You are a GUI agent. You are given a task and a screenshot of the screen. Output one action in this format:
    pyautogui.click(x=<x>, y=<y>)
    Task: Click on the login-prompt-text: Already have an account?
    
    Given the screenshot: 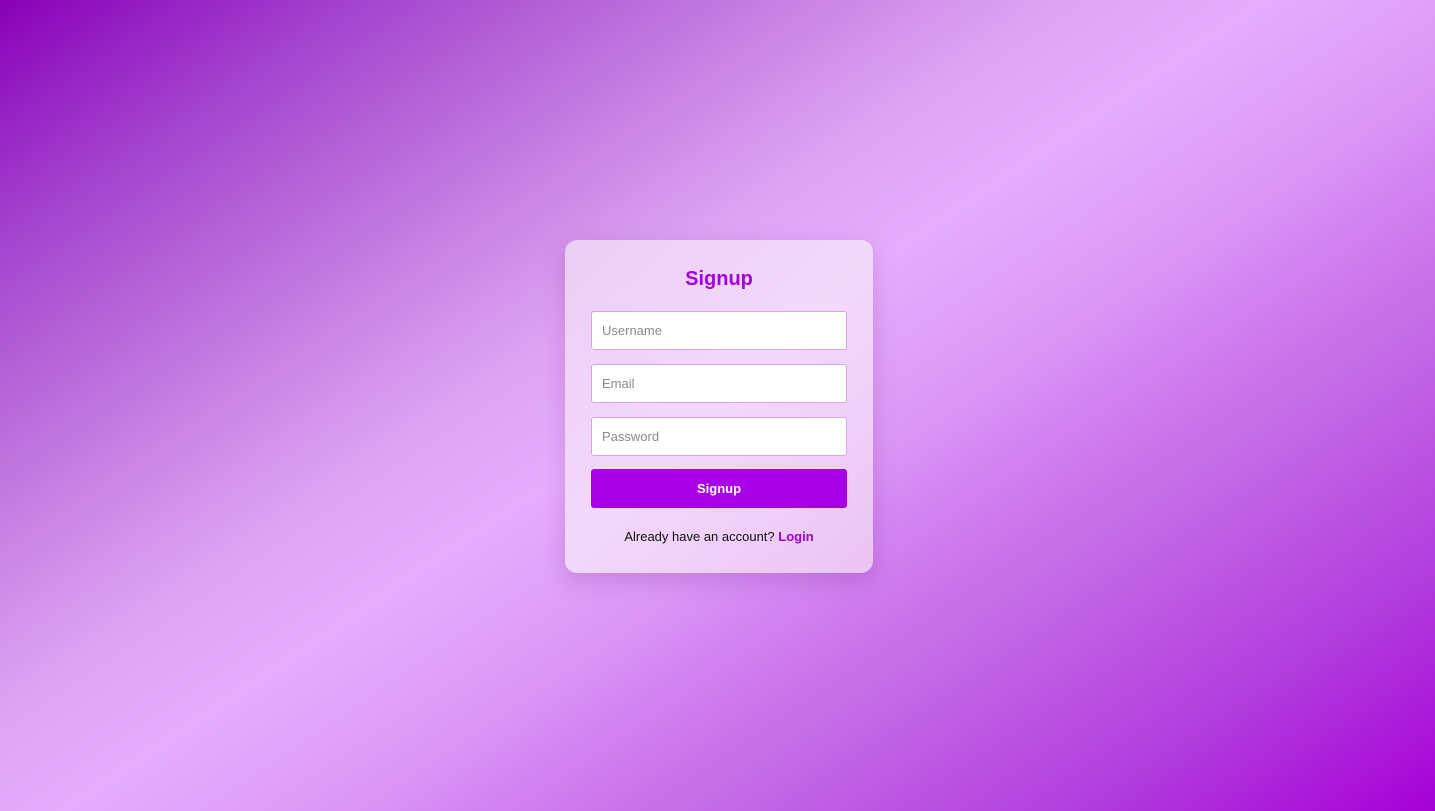 What is the action you would take?
    pyautogui.click(x=699, y=536)
    